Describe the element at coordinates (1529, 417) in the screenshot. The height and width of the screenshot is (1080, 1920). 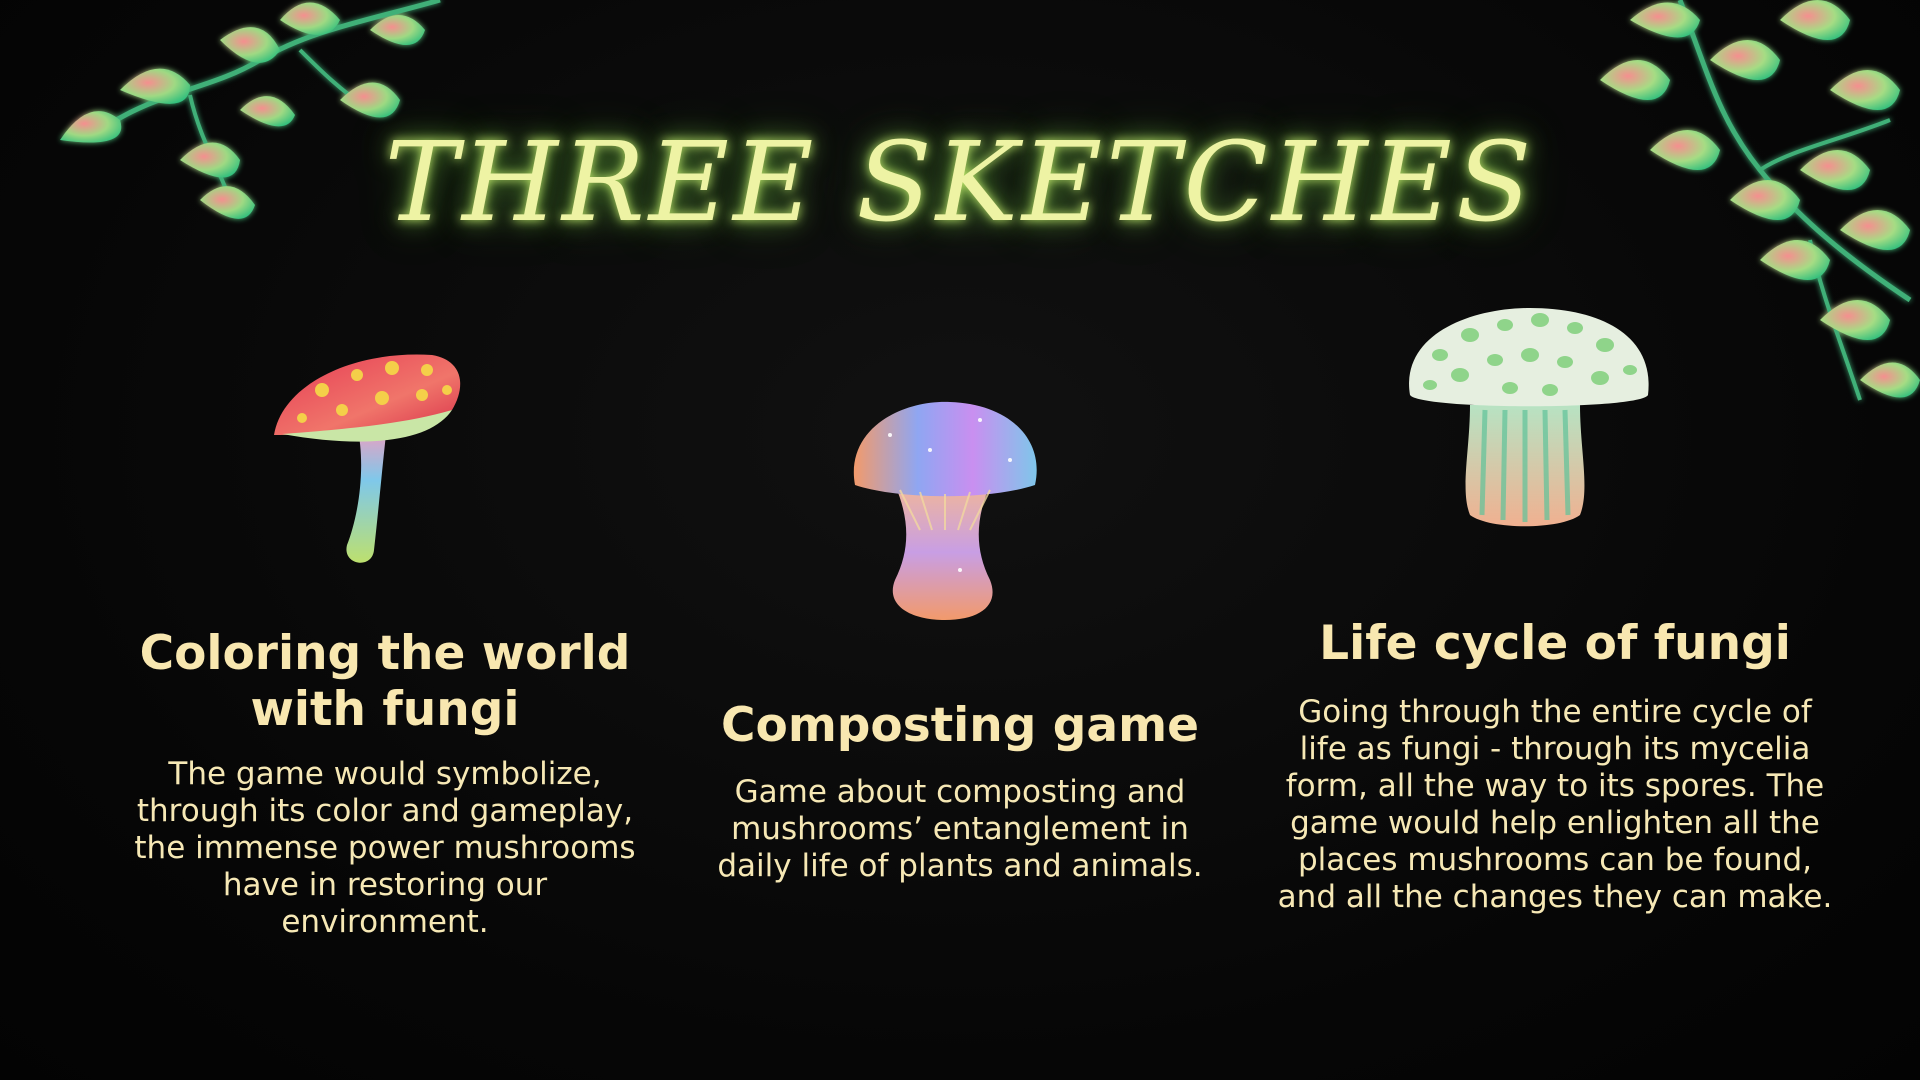
I see `green-spotted-mushroom-icon` at that location.